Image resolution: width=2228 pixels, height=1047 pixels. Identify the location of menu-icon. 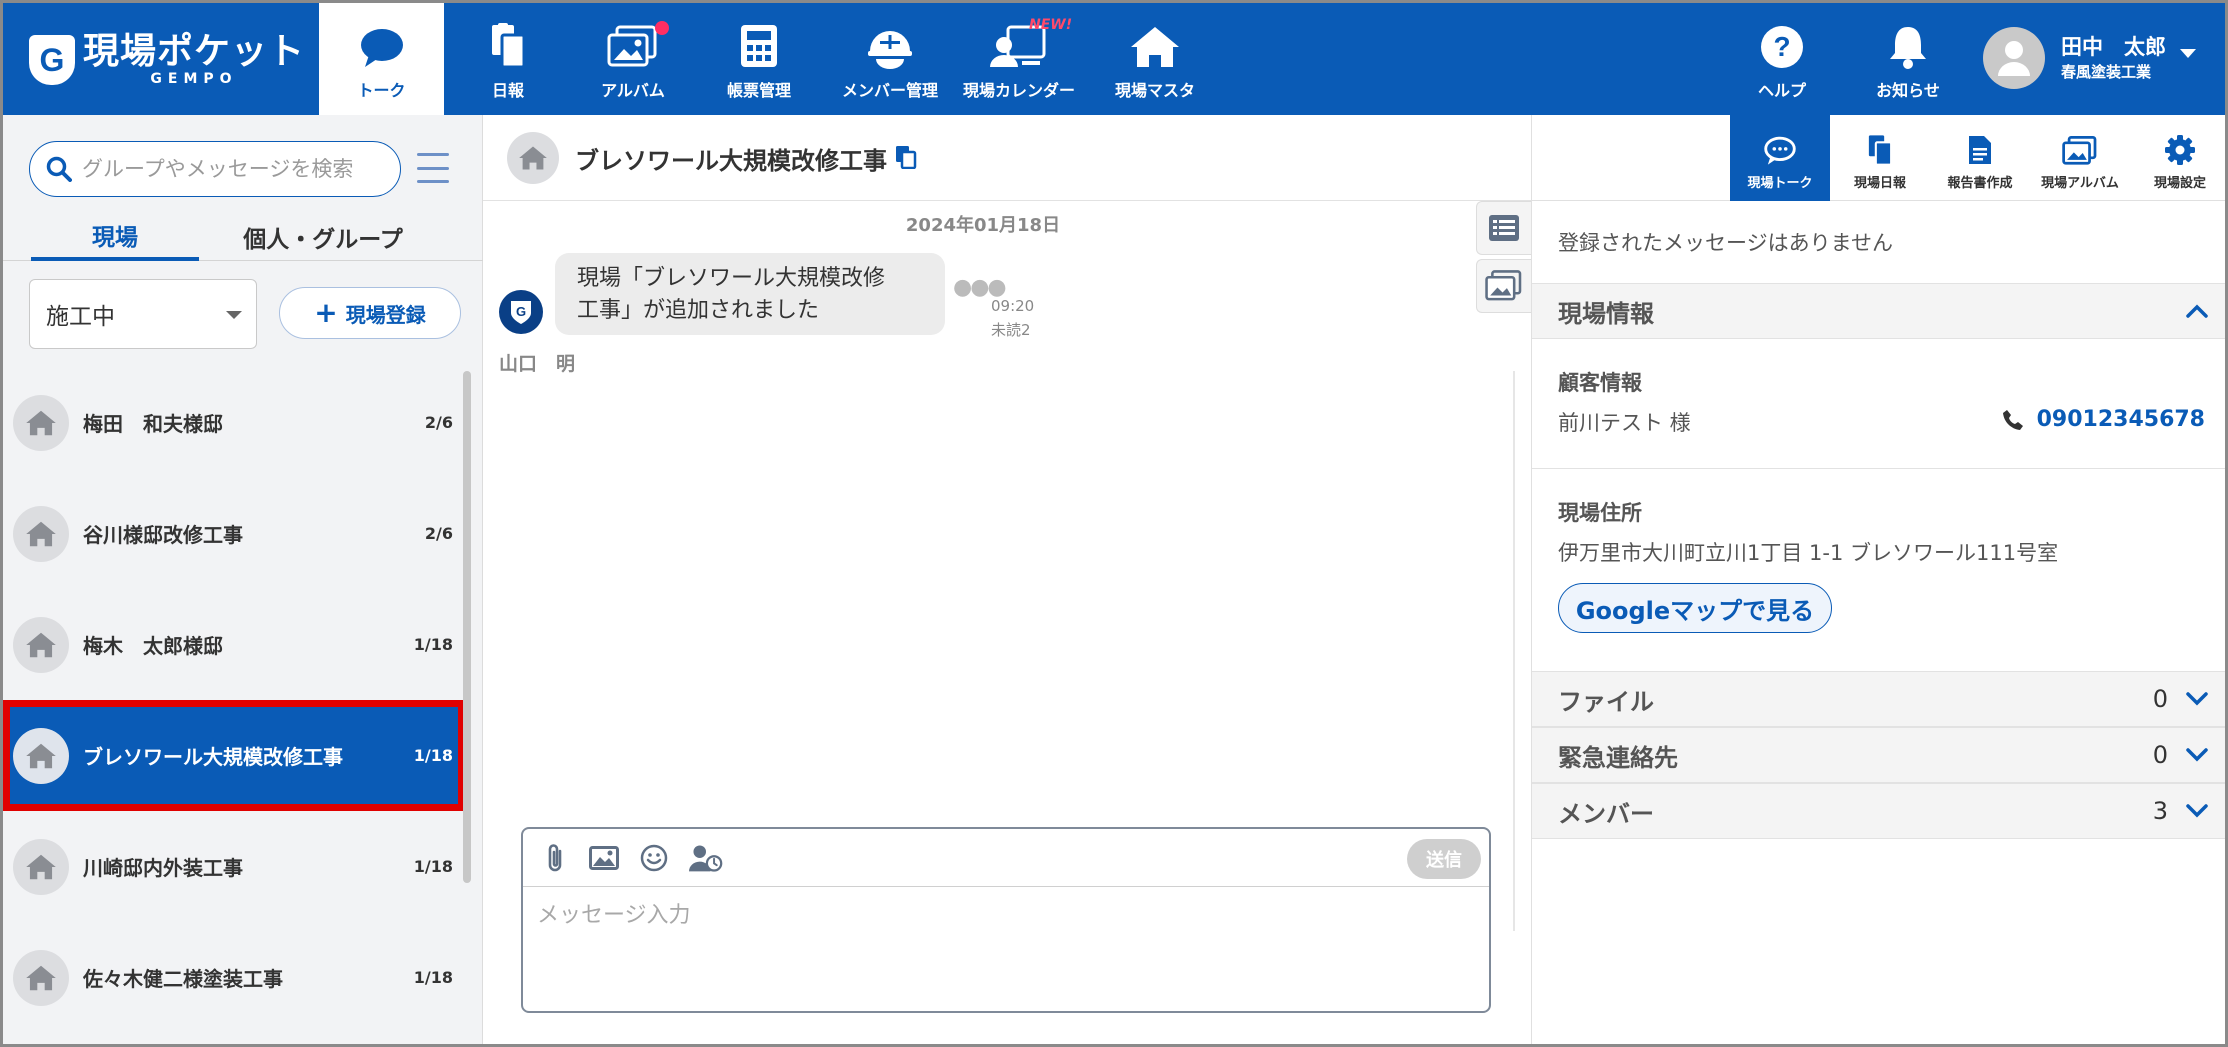
(433, 168).